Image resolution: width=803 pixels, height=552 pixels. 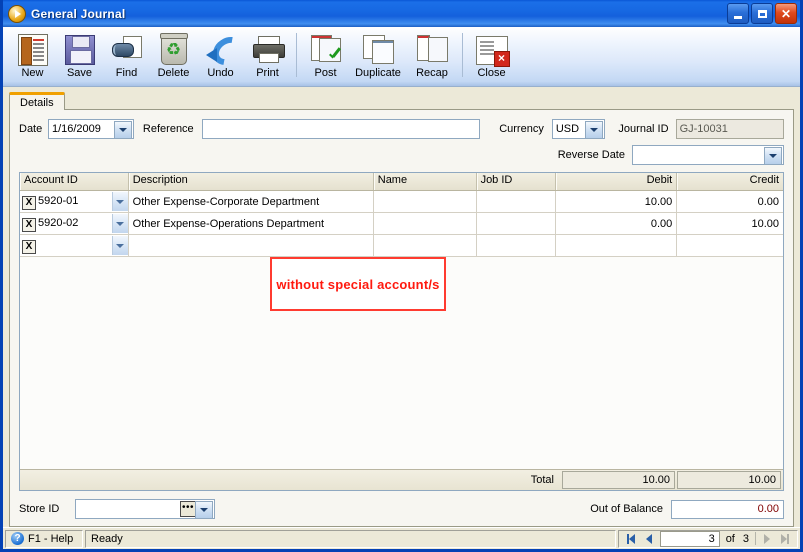 I want to click on column-header-description: Description, so click(x=251, y=181).